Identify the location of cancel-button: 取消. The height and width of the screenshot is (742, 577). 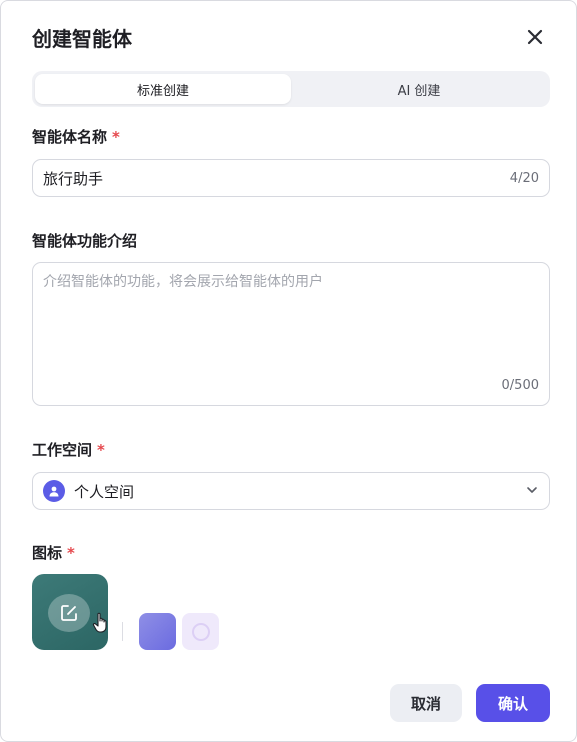
(426, 703).